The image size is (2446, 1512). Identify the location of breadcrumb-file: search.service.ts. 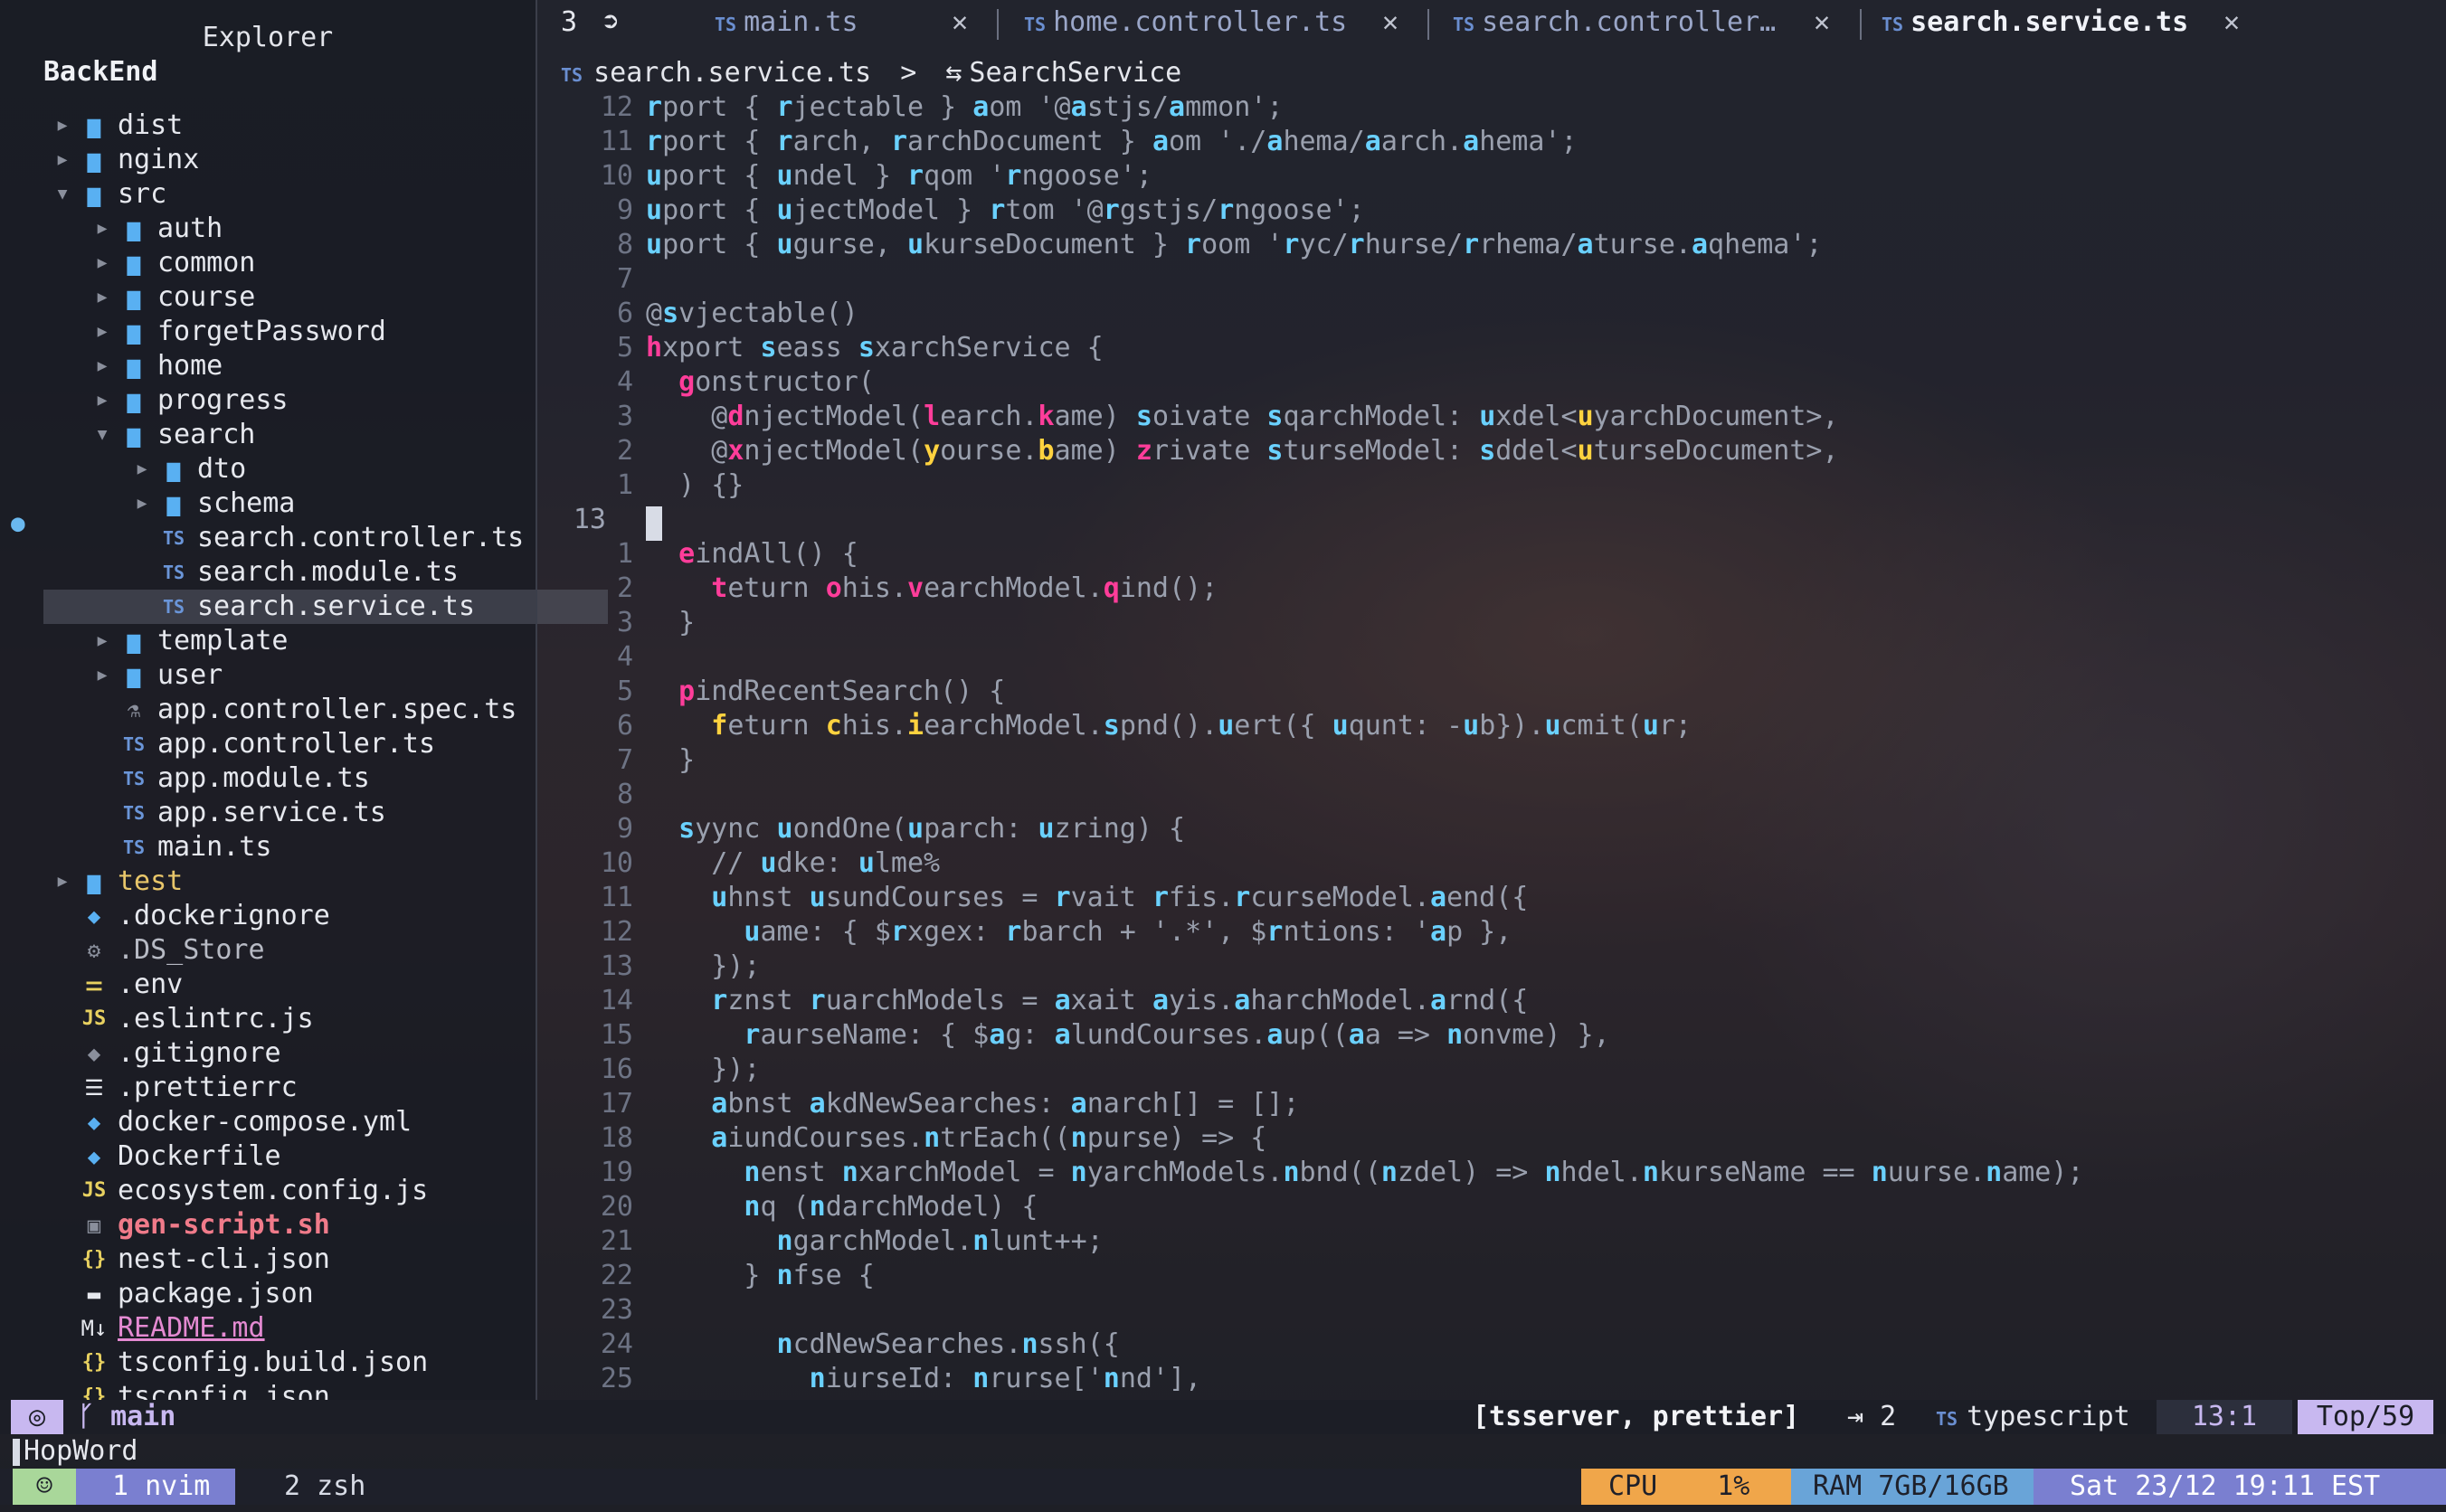
(732, 73).